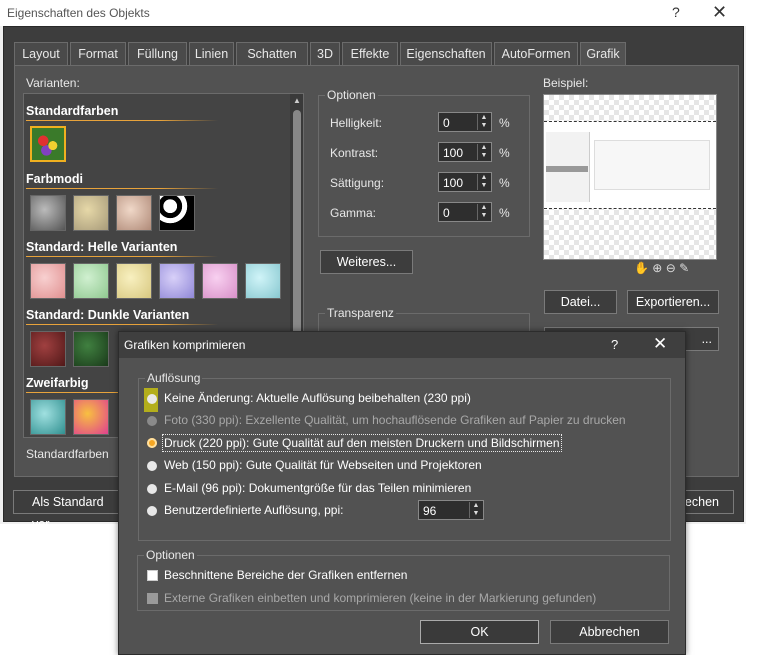 Image resolution: width=762 pixels, height=655 pixels. Describe the element at coordinates (446, 213) in the screenshot. I see `gamma-value: 0` at that location.